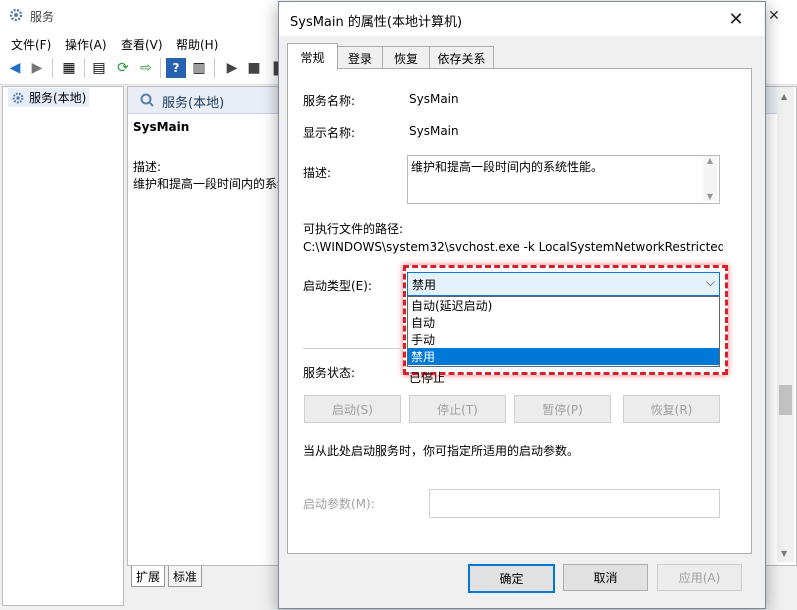 This screenshot has height=610, width=797. What do you see at coordinates (176, 68) in the screenshot?
I see `help-icon: ?` at bounding box center [176, 68].